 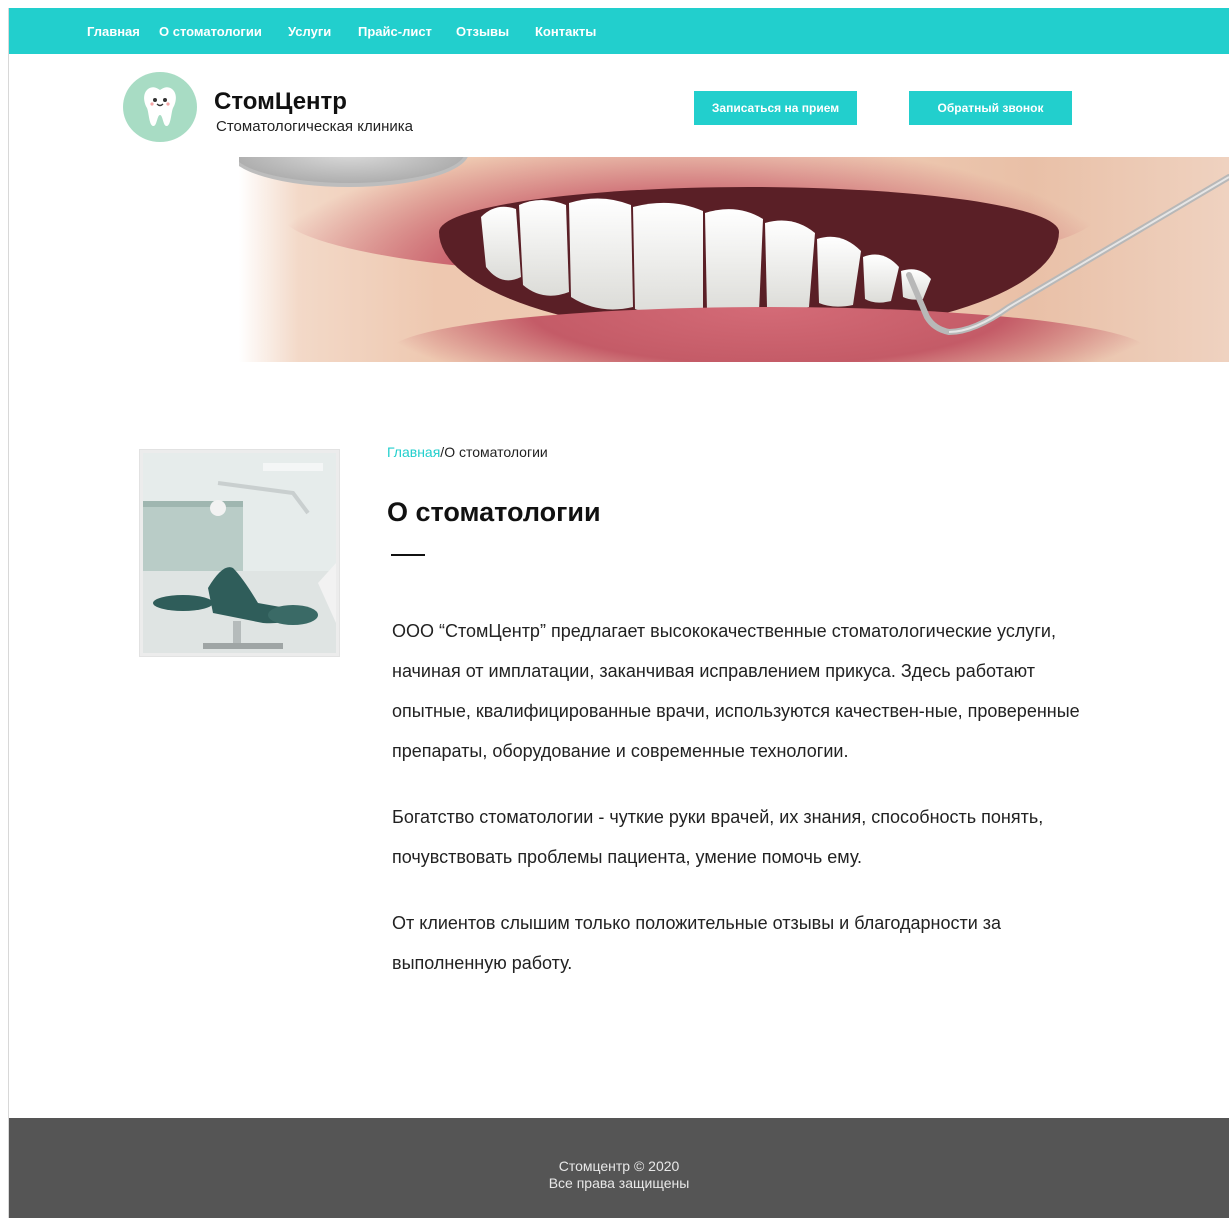 I want to click on tooth-icon, so click(x=160, y=107).